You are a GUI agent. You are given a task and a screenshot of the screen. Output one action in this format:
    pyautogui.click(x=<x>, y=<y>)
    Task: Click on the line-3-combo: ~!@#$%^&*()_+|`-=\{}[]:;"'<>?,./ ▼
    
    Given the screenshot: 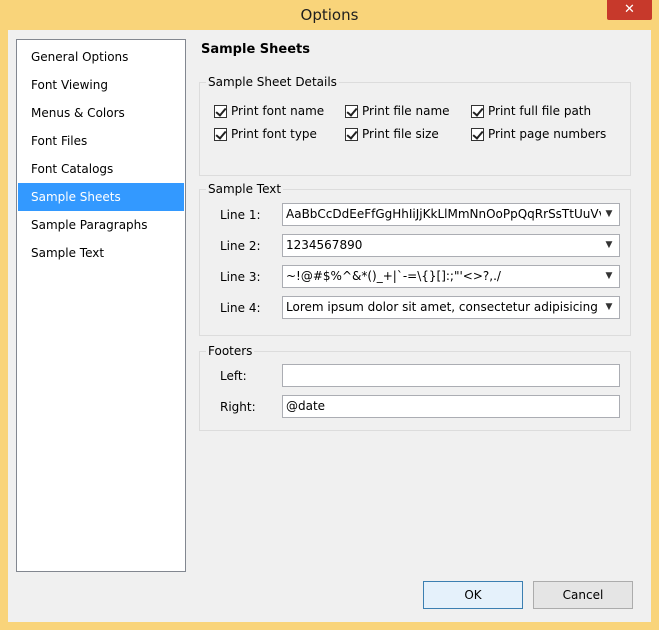 What is the action you would take?
    pyautogui.click(x=451, y=276)
    